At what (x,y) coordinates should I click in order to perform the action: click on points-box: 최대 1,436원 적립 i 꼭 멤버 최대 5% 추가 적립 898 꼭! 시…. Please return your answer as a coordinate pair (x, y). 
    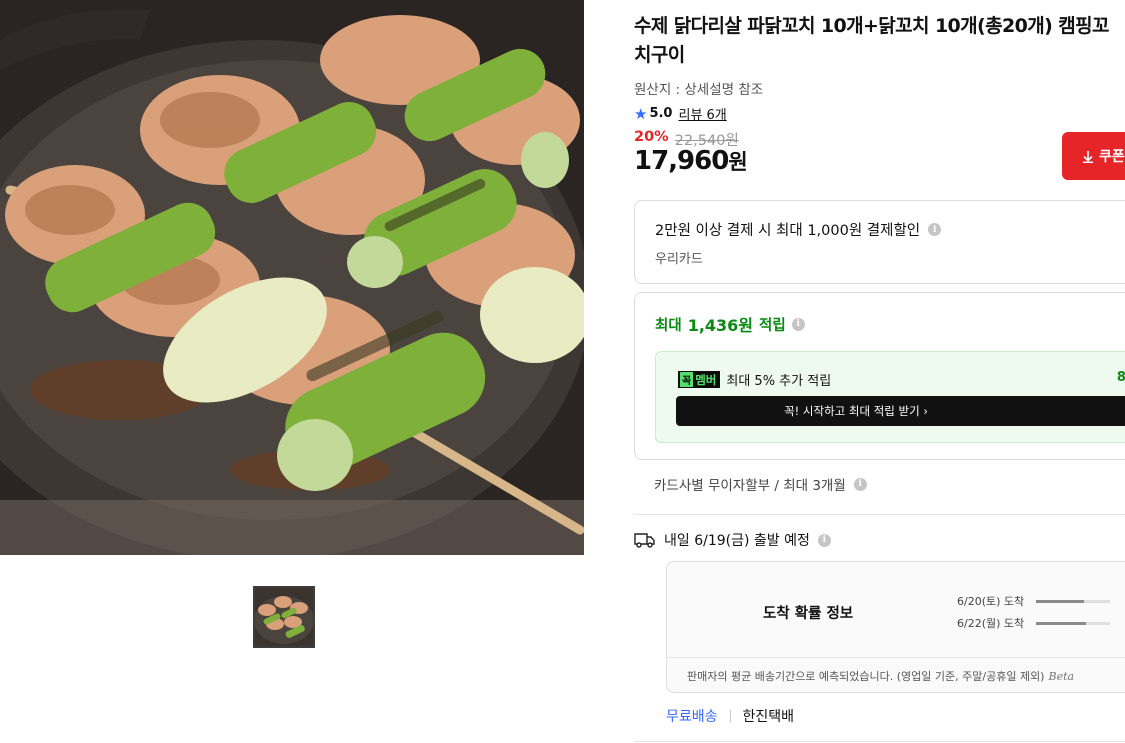
    Looking at the image, I should click on (879, 376).